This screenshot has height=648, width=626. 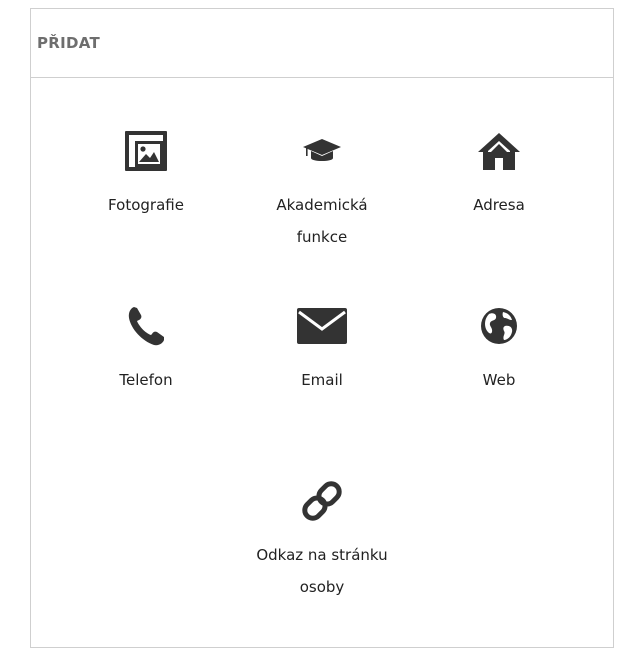 What do you see at coordinates (322, 501) in the screenshot?
I see `link-icon` at bounding box center [322, 501].